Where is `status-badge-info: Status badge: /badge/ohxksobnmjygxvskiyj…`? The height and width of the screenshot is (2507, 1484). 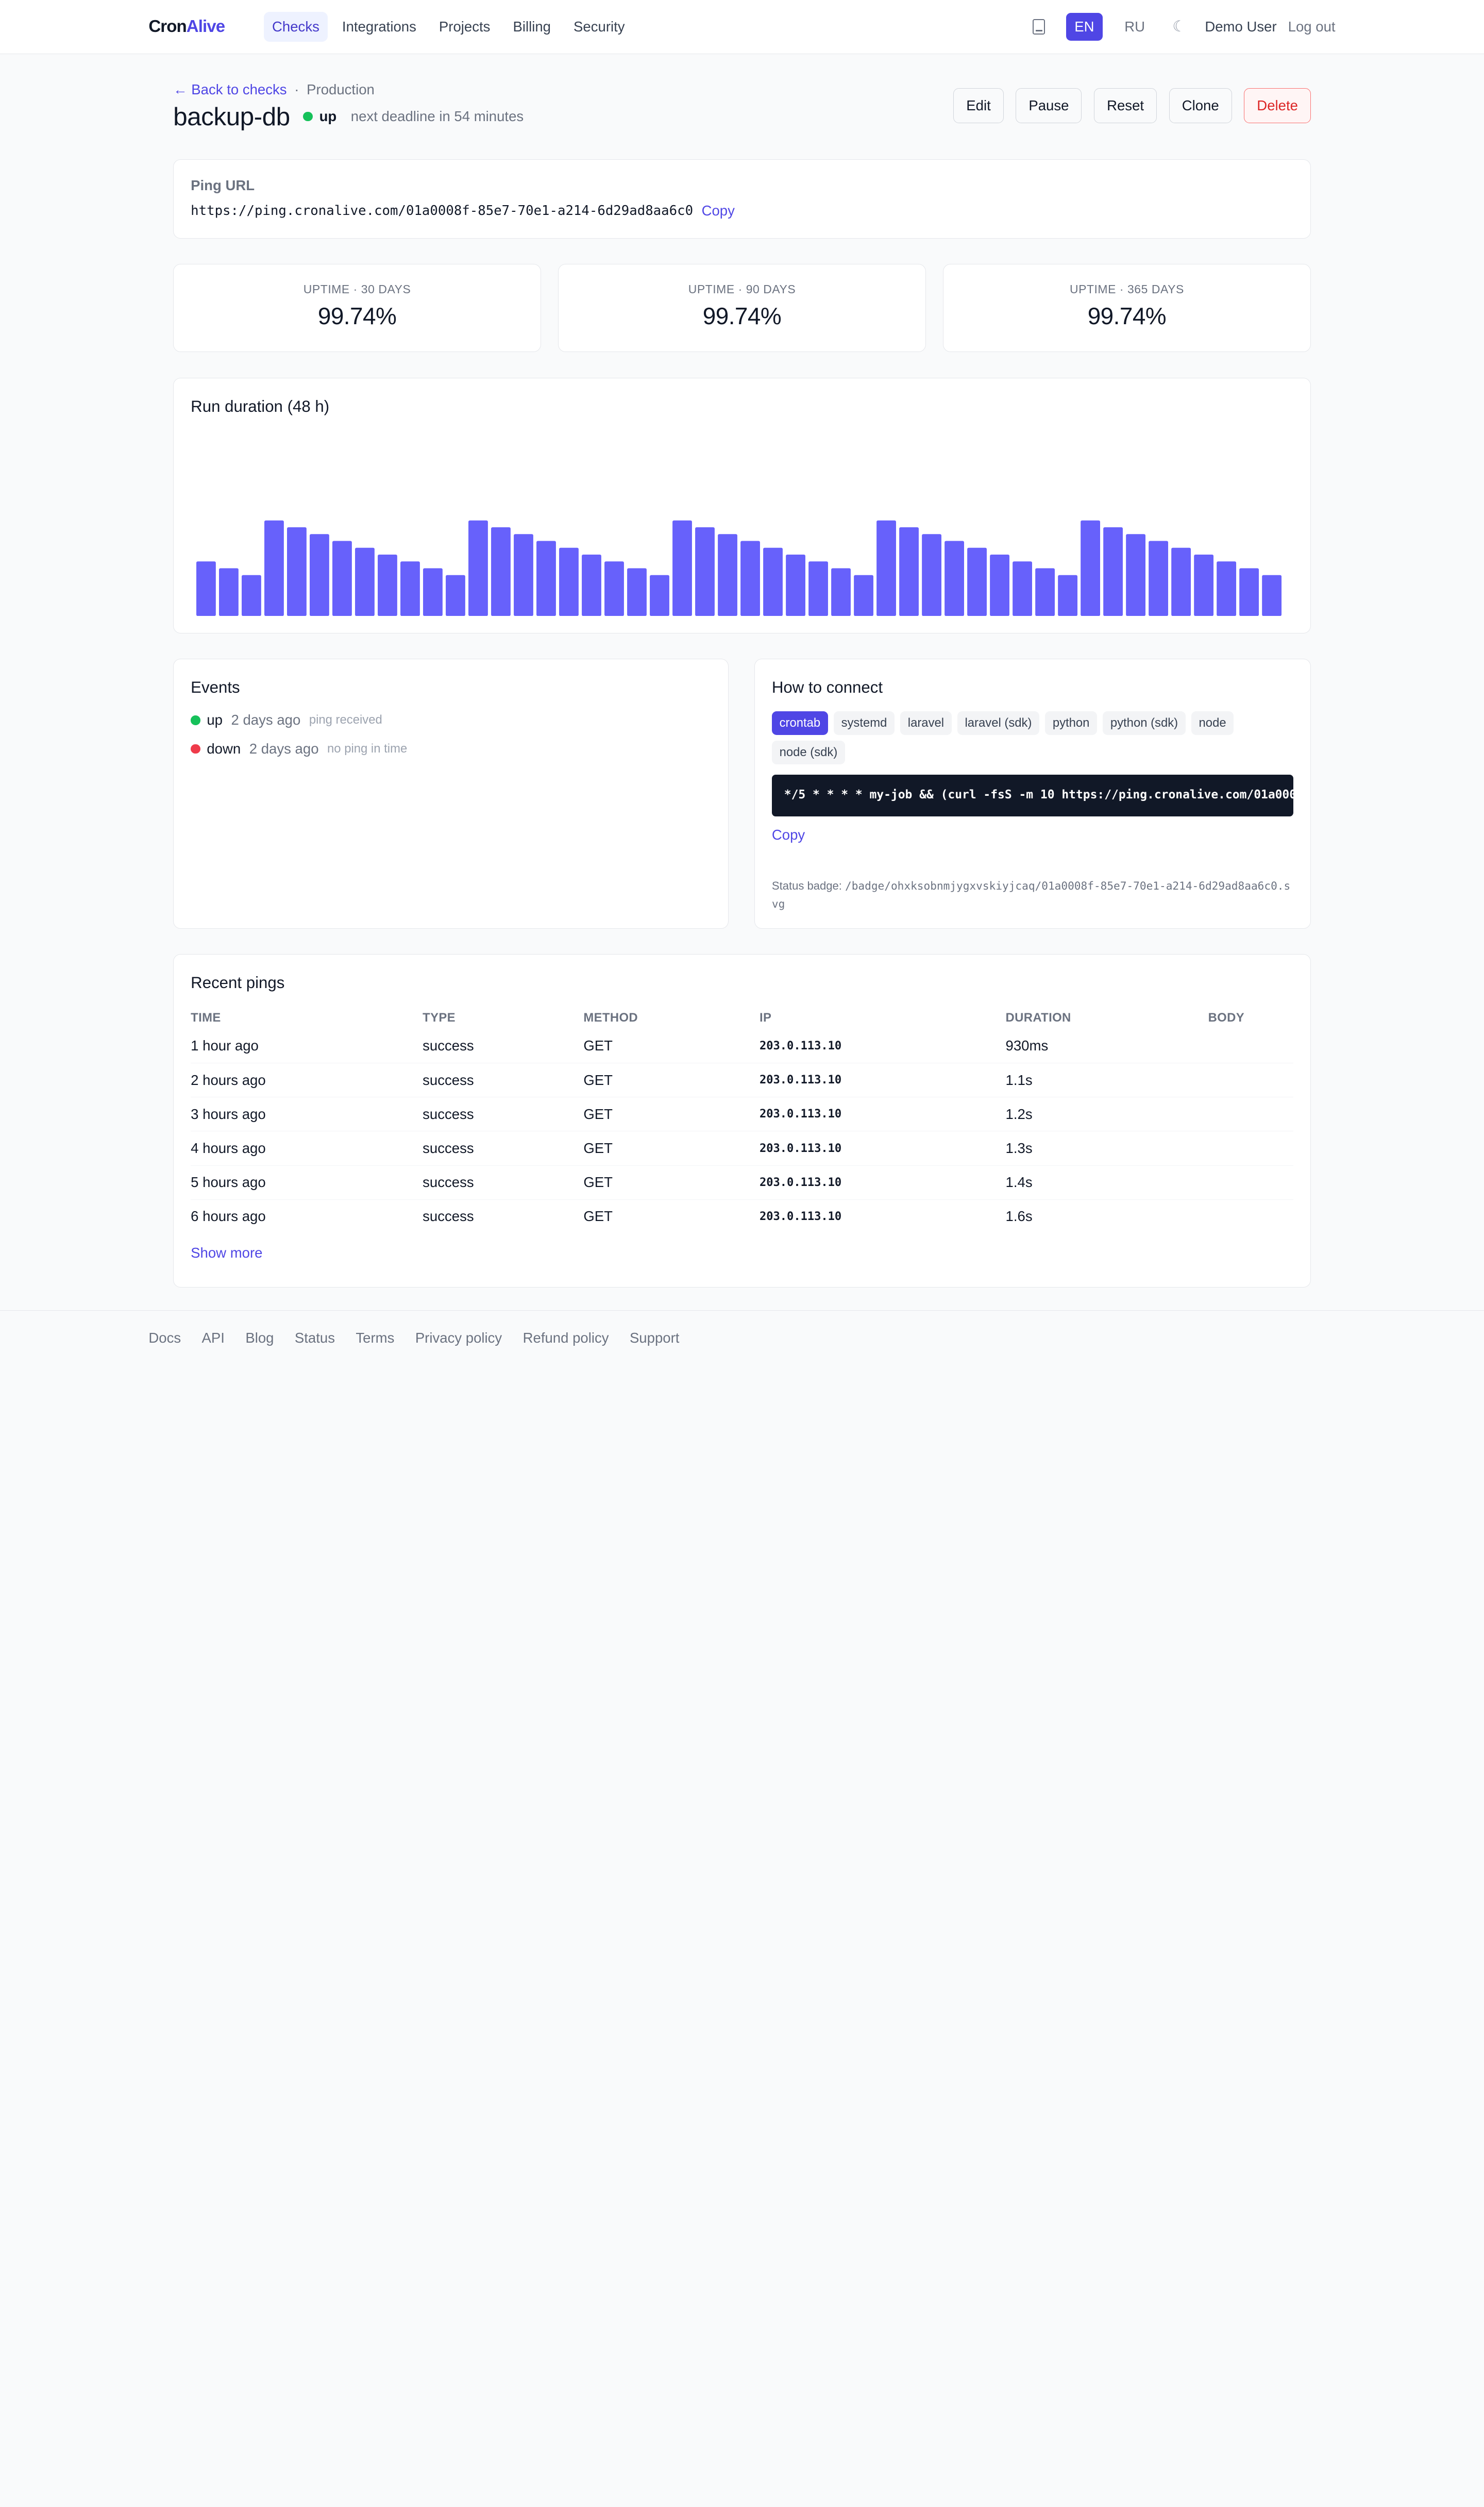 status-badge-info: Status badge: /badge/ohxksobnmjygxvskiyj… is located at coordinates (1032, 895).